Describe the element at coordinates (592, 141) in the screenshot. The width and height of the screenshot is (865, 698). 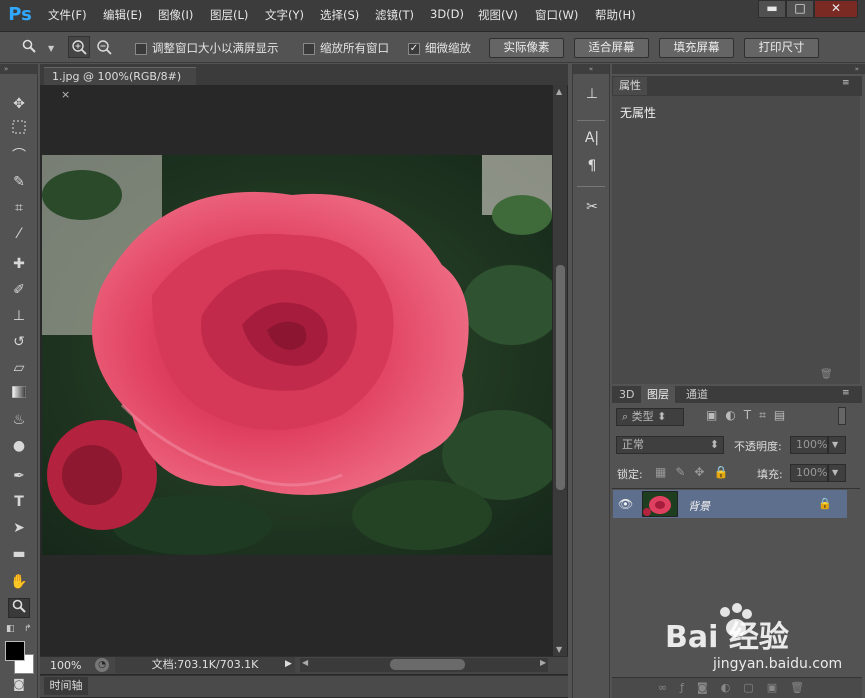
I see `character-panel-icon: A|` at that location.